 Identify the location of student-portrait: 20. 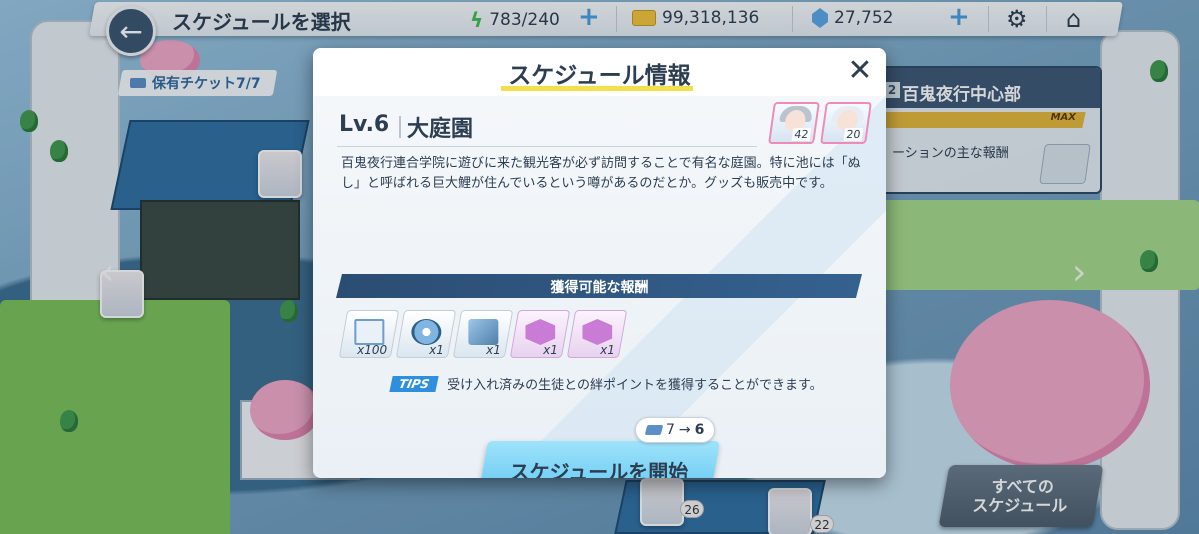
(846, 123).